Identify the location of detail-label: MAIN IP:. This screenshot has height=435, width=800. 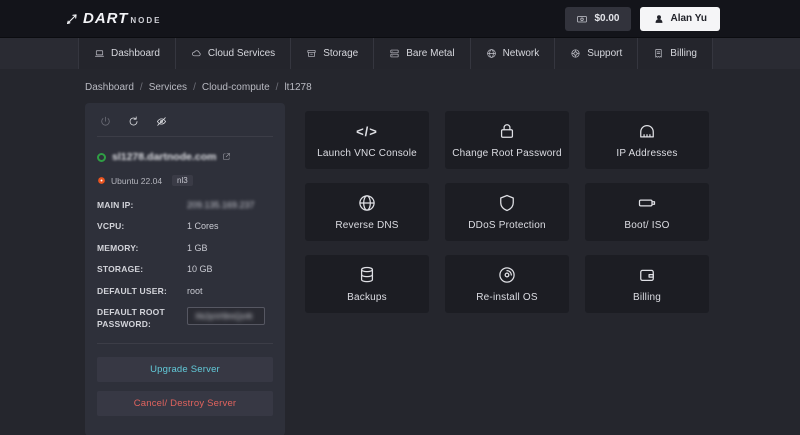
(115, 205).